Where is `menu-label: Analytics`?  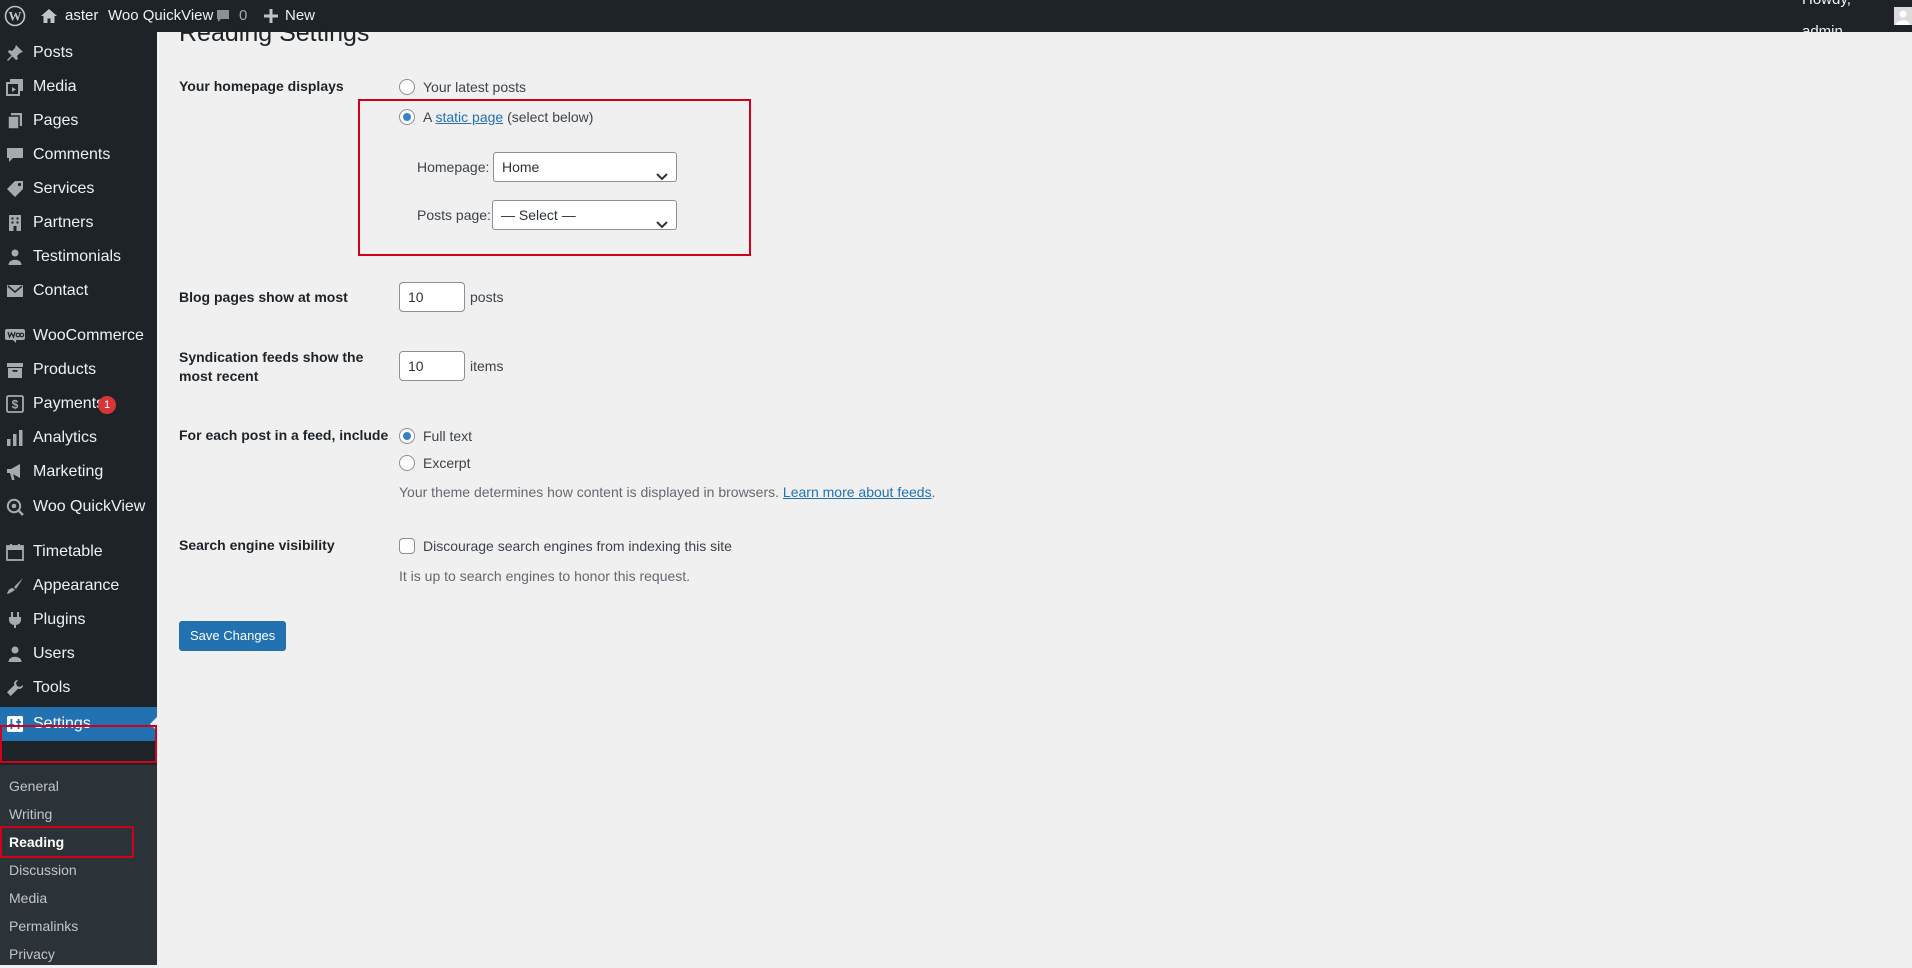 menu-label: Analytics is located at coordinates (65, 437).